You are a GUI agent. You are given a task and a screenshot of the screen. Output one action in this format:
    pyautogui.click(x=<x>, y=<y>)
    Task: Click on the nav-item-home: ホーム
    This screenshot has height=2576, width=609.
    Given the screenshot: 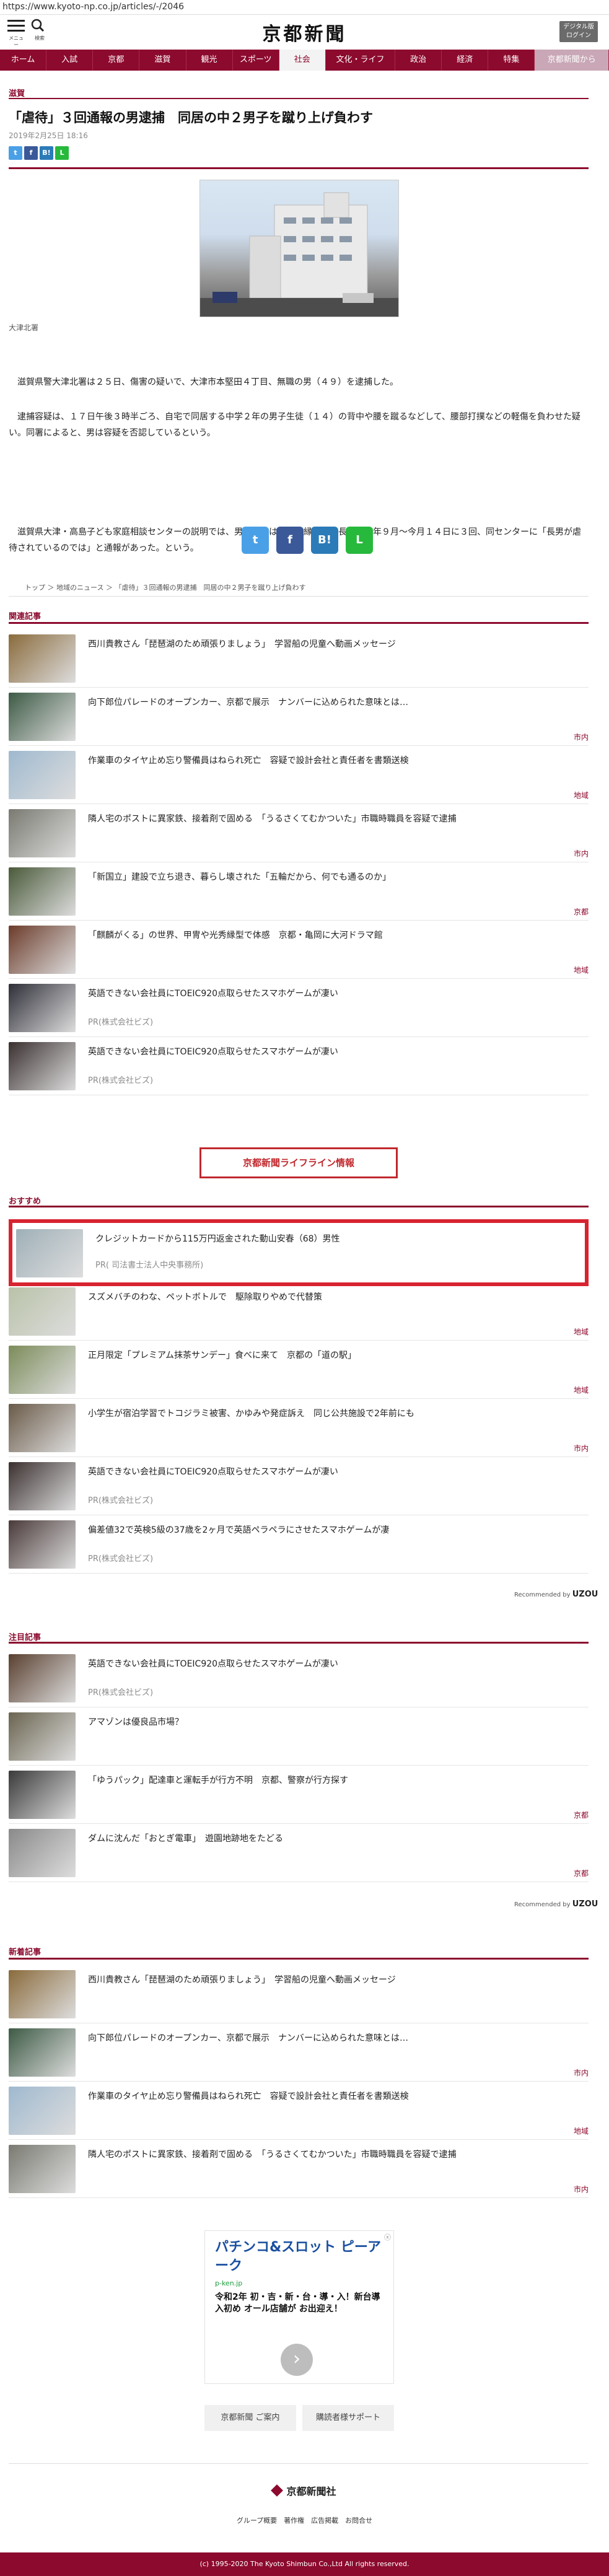 What is the action you would take?
    pyautogui.click(x=23, y=60)
    